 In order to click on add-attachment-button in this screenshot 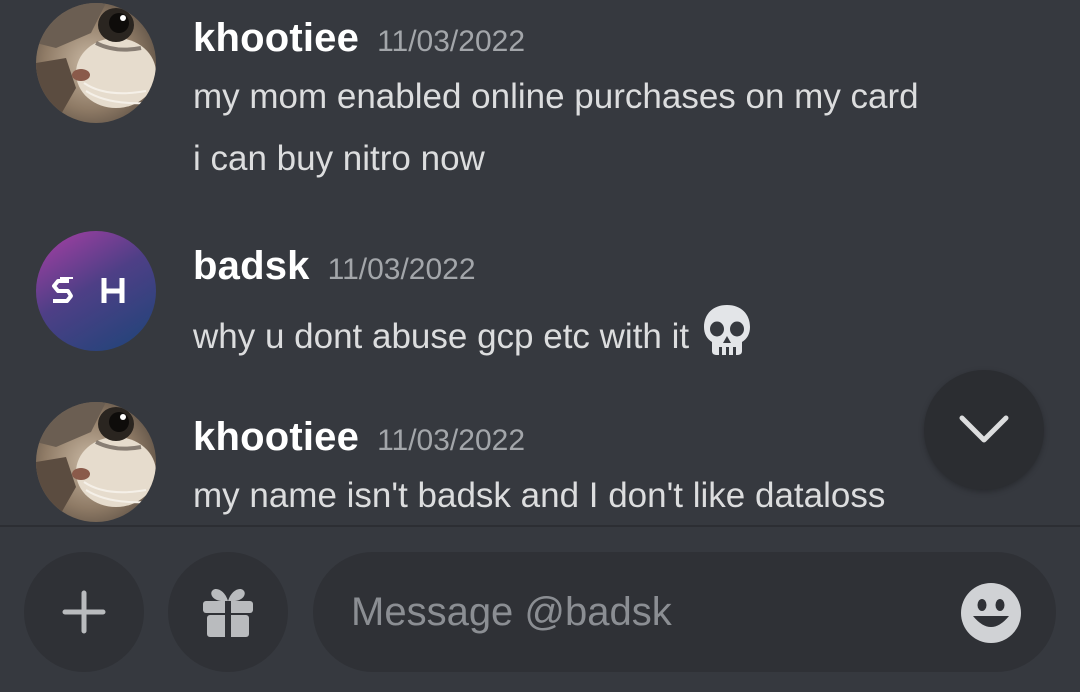, I will do `click(84, 612)`.